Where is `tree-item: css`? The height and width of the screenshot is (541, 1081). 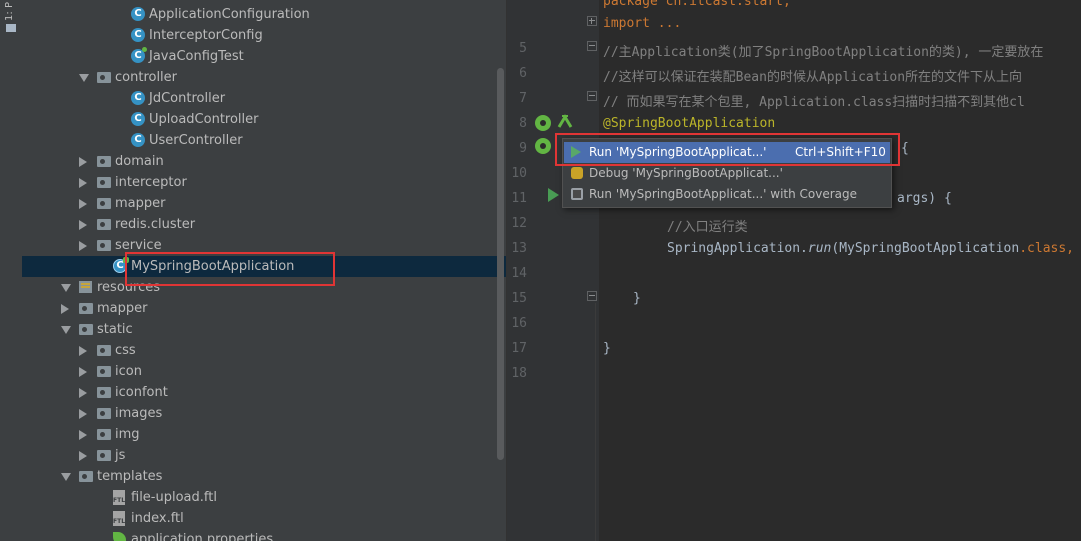 tree-item: css is located at coordinates (264, 350).